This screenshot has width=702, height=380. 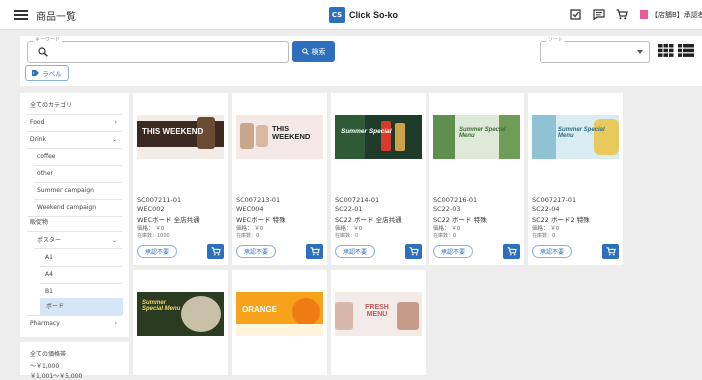 I want to click on sidebar-item-pharmacy: Pharmacy ›, so click(x=74, y=323).